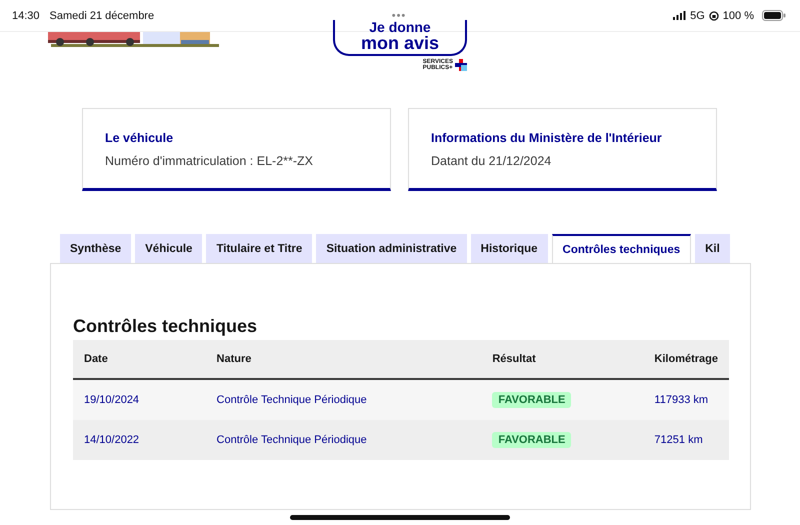 Image resolution: width=800 pixels, height=525 pixels. What do you see at coordinates (344, 359) in the screenshot?
I see `column-header: Nature` at bounding box center [344, 359].